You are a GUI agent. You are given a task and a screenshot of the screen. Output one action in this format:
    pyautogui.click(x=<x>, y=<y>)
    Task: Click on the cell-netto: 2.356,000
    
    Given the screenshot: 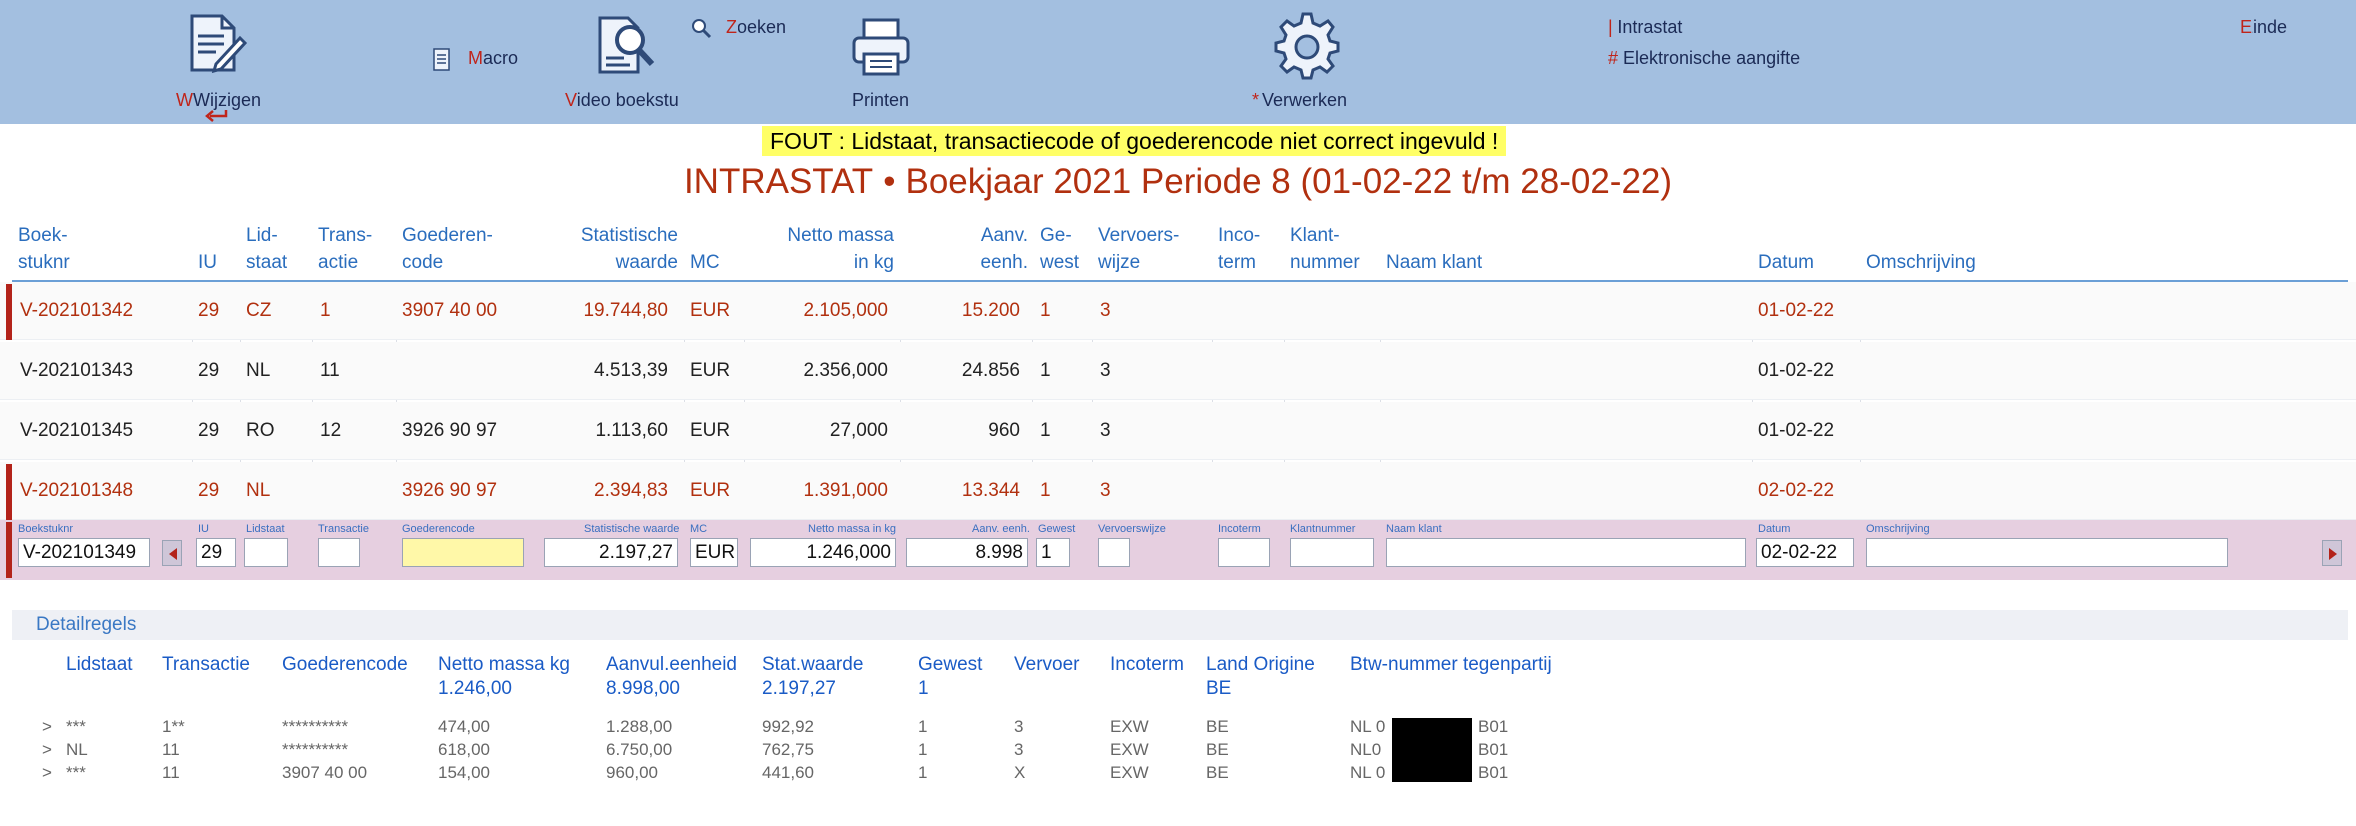 What is the action you would take?
    pyautogui.click(x=845, y=370)
    